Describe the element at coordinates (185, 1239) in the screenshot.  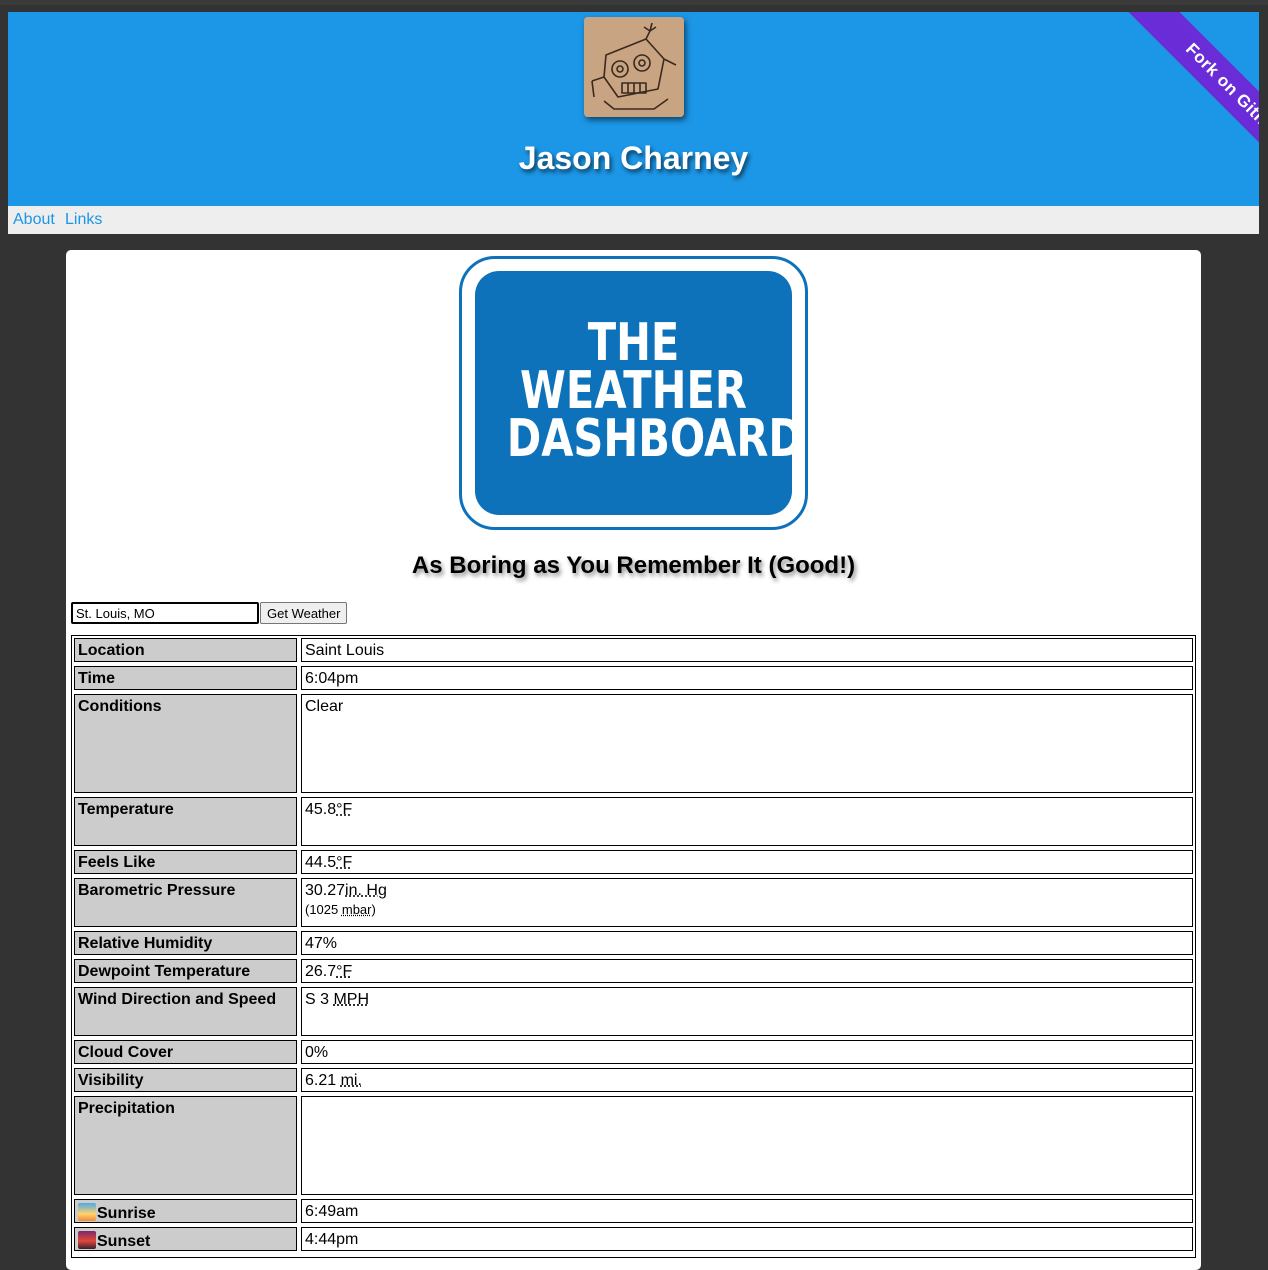
I see `row-label: Sunset` at that location.